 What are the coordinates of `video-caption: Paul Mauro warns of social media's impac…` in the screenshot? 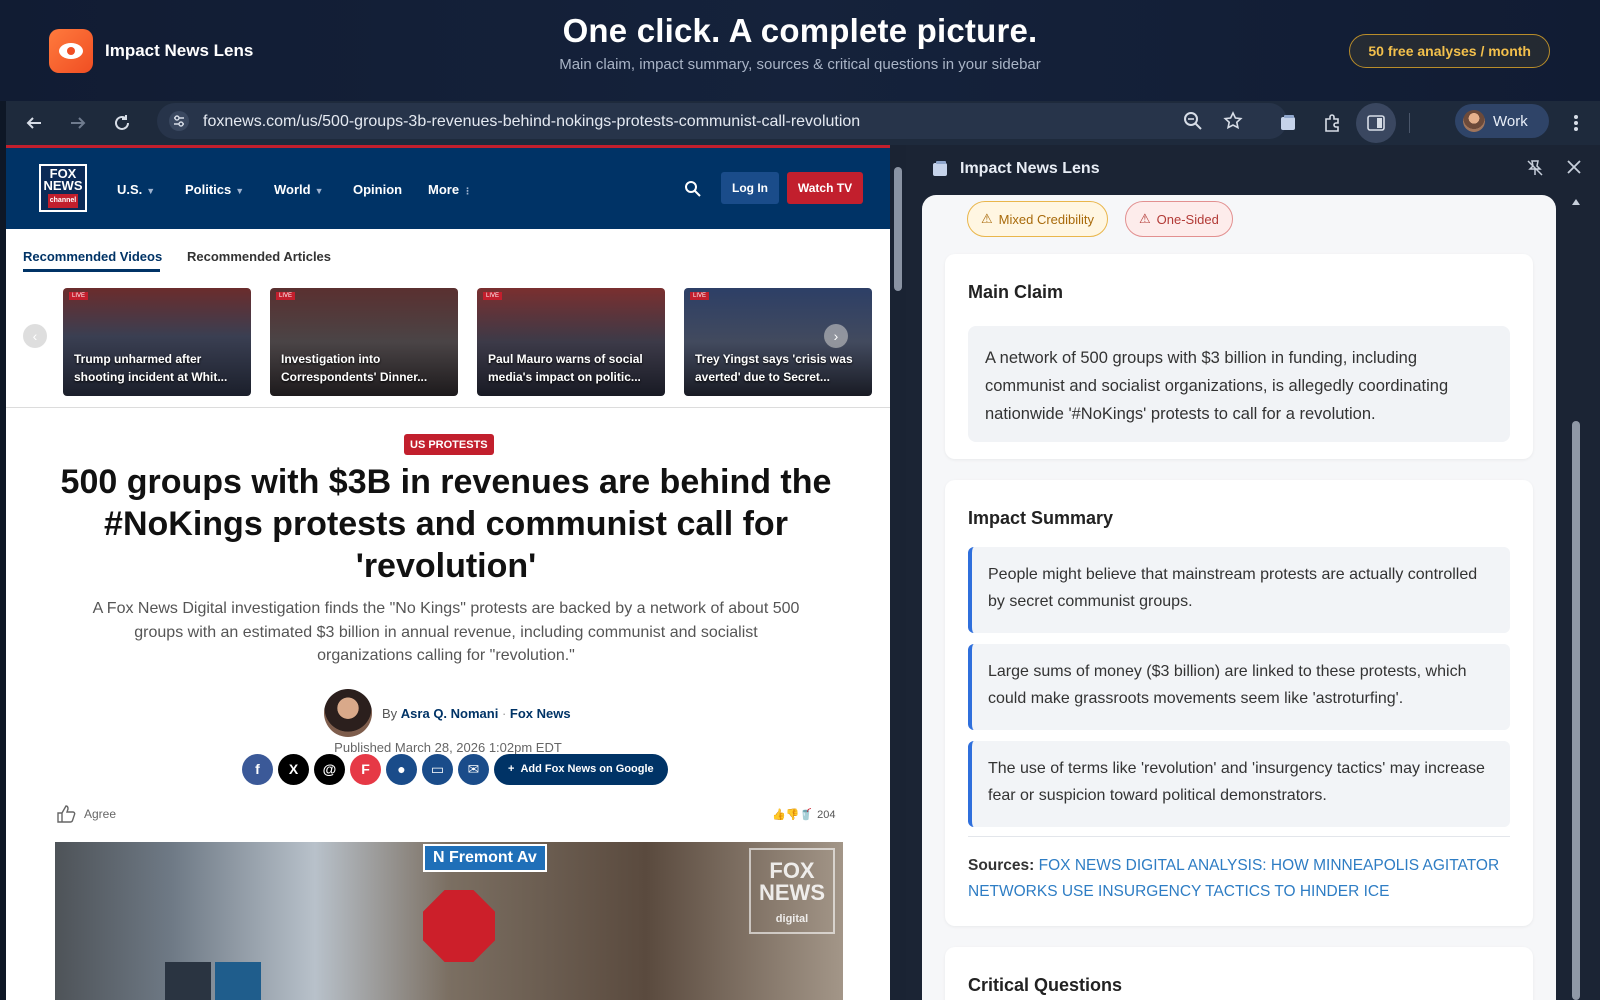 It's located at (565, 368).